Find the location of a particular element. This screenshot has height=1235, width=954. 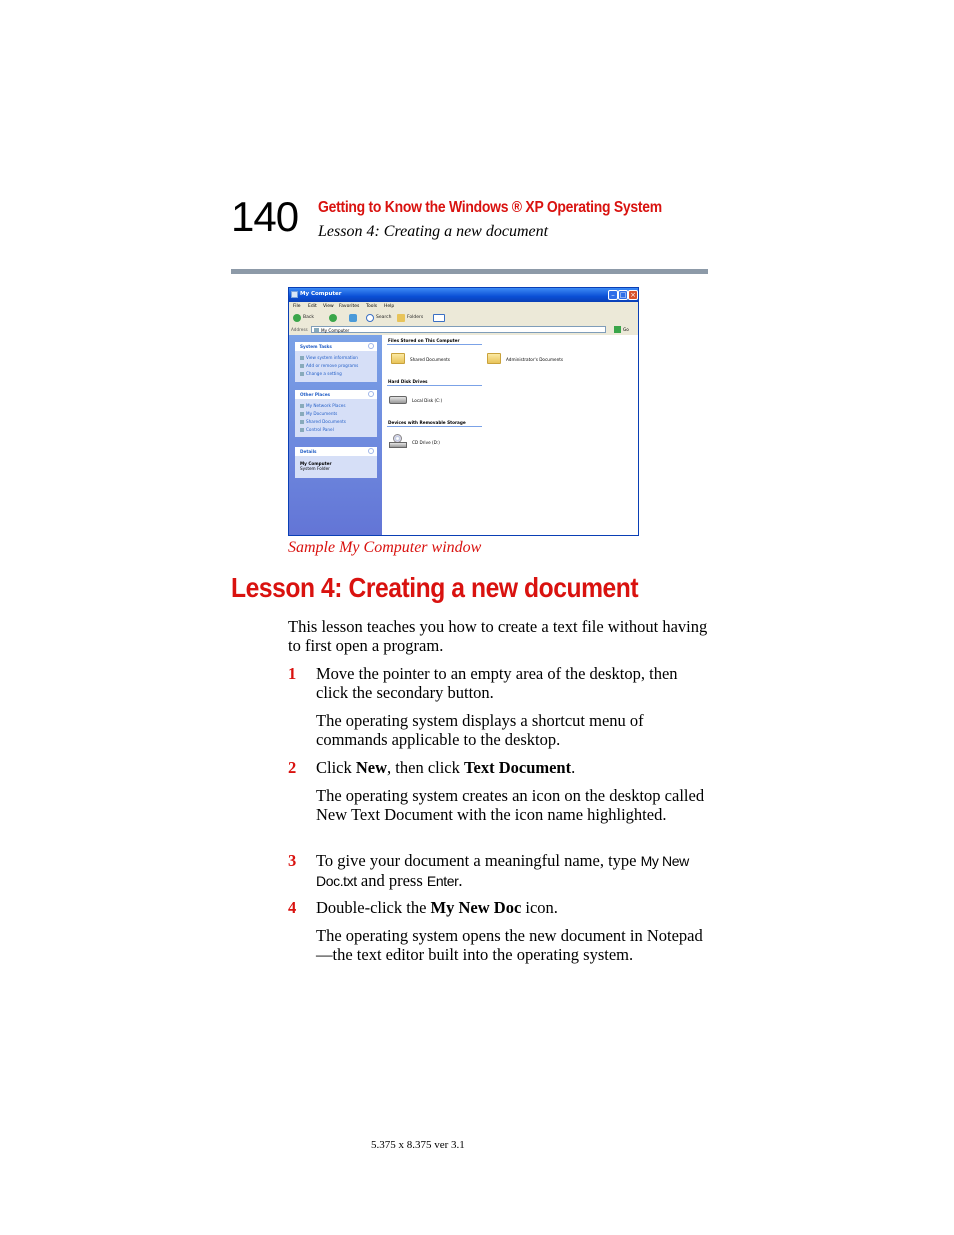

address-label: Address is located at coordinates (299, 329).